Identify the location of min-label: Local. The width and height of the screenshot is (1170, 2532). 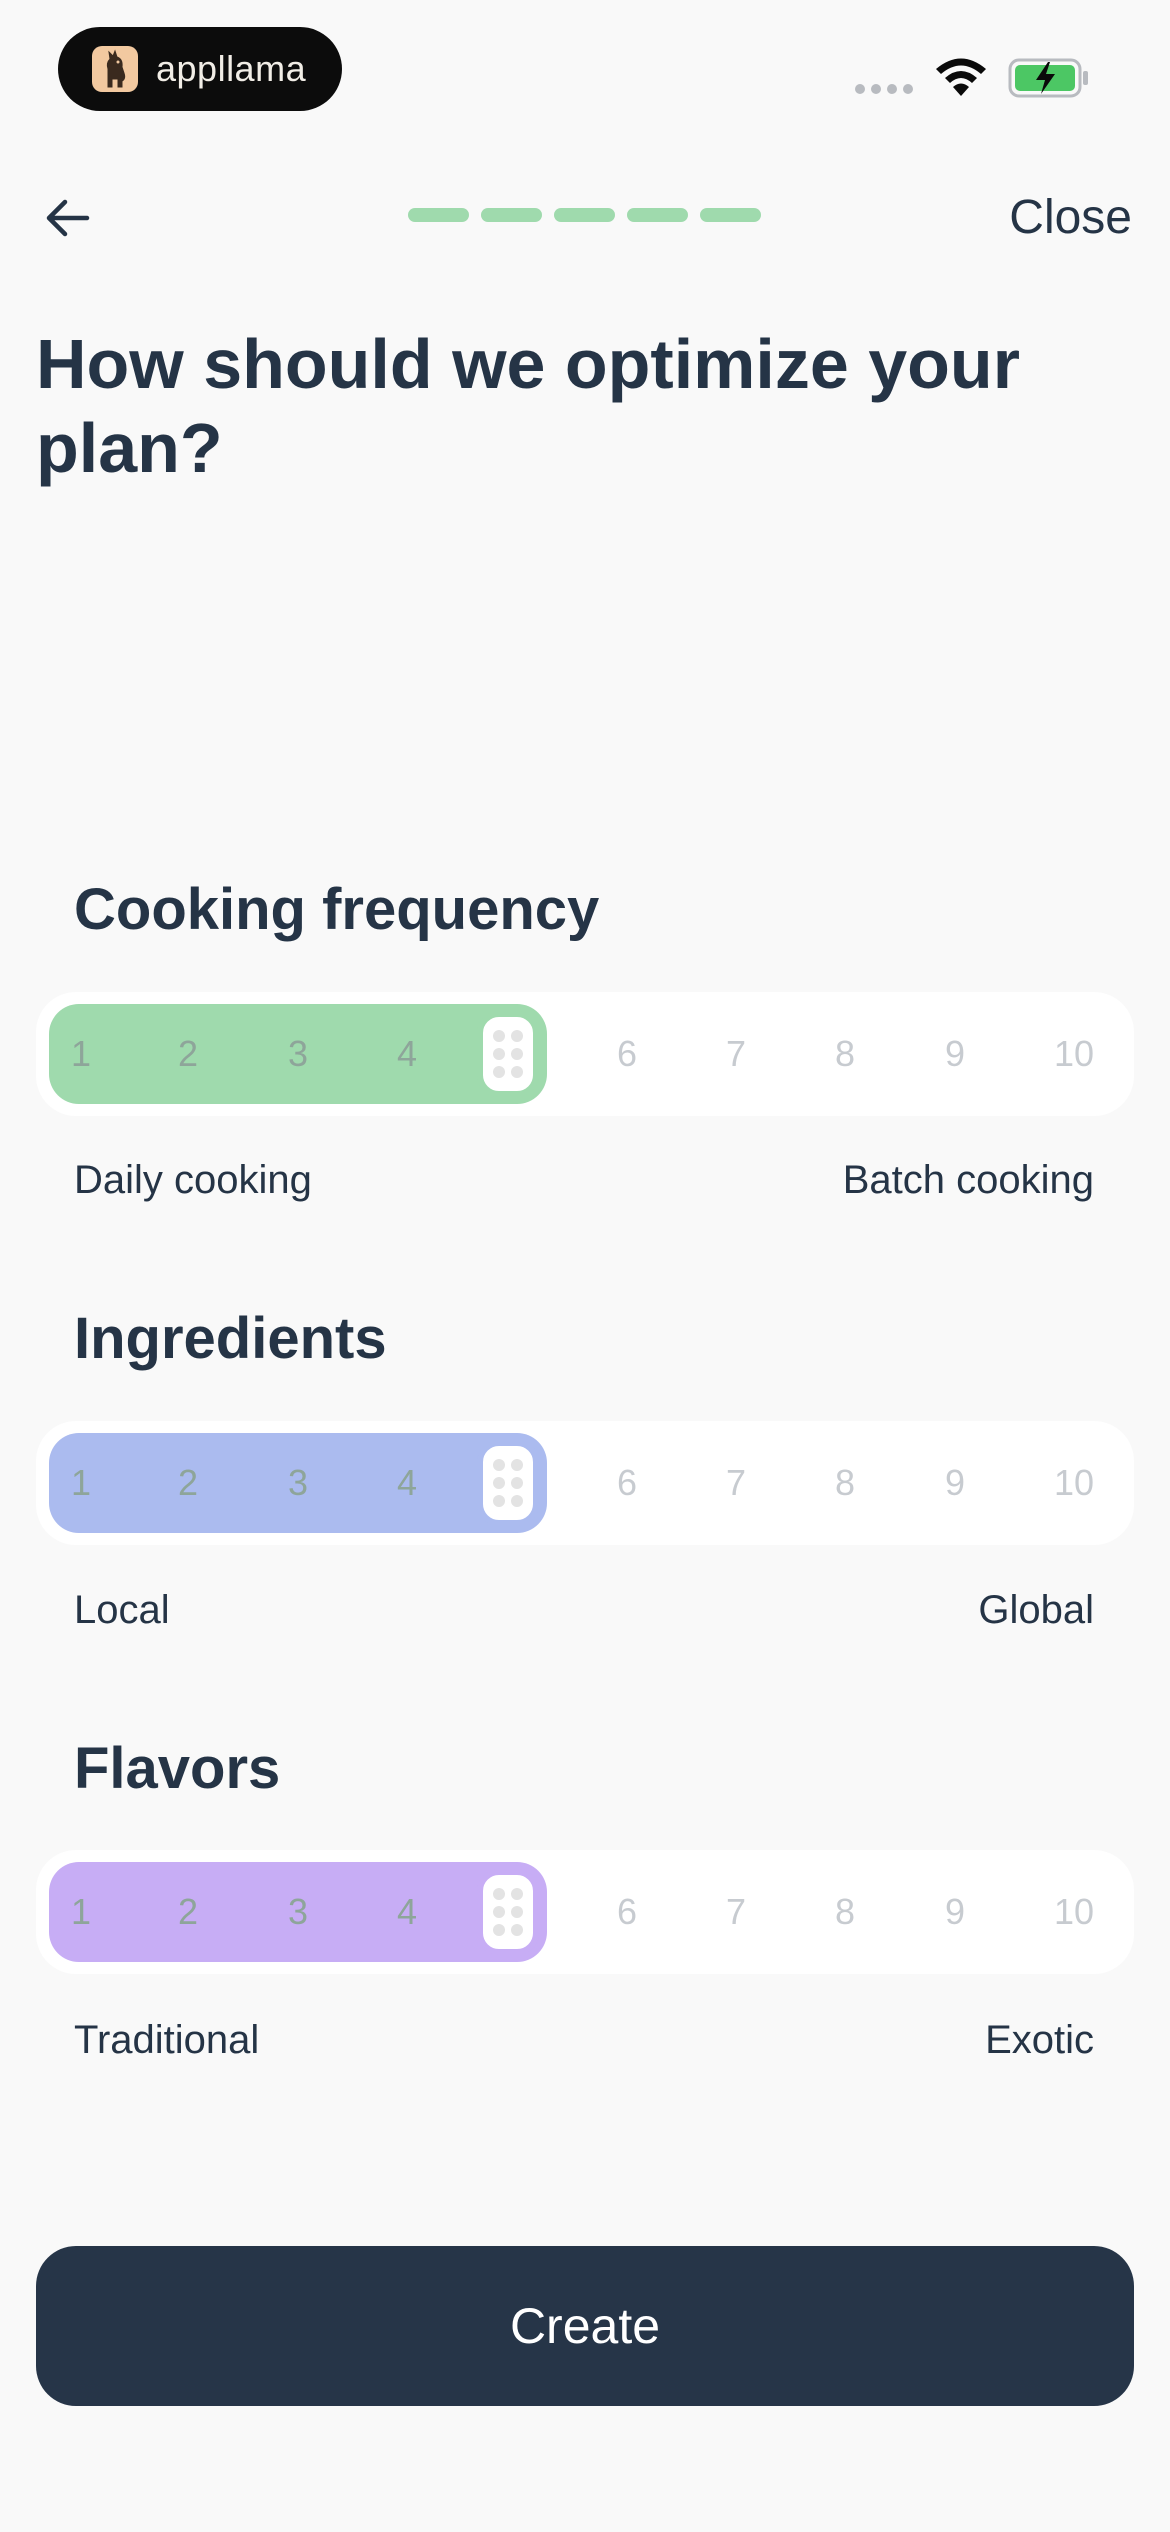
(122, 1610).